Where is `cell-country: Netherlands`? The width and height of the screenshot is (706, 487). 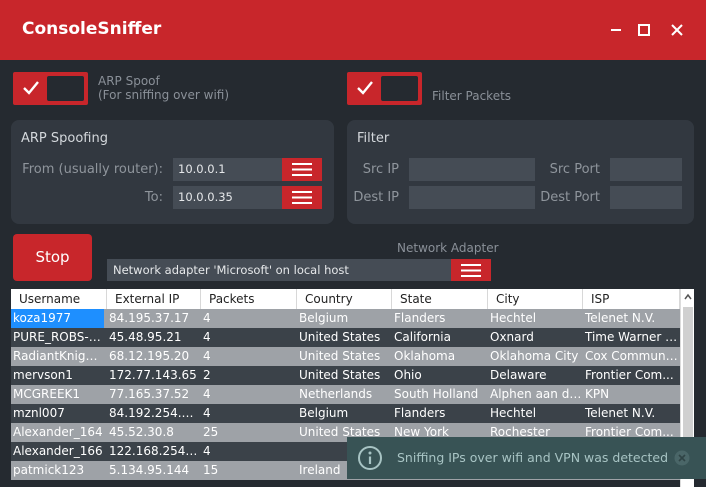
cell-country: Netherlands is located at coordinates (344, 394).